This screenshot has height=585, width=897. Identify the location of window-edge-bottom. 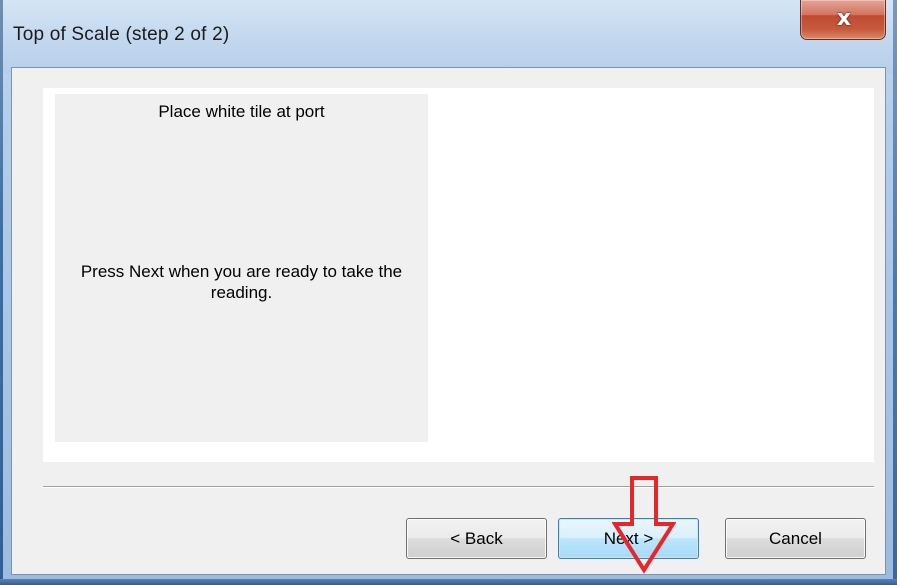
(448, 582).